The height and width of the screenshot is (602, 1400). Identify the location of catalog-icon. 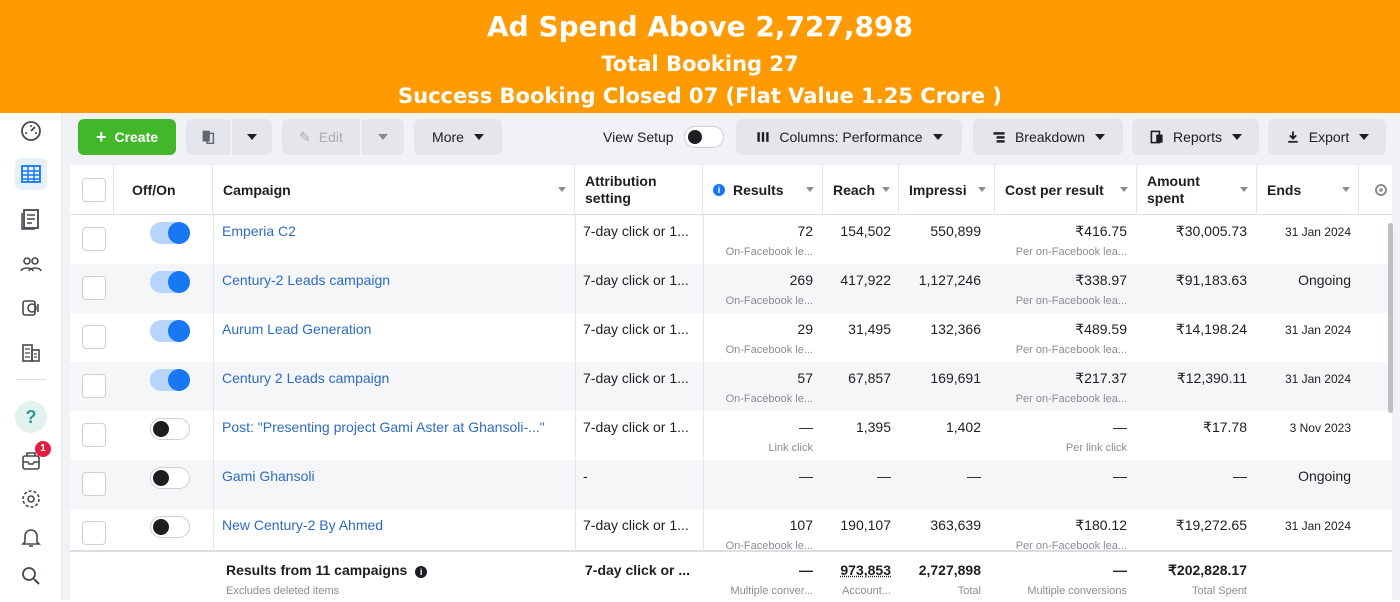
(31, 353).